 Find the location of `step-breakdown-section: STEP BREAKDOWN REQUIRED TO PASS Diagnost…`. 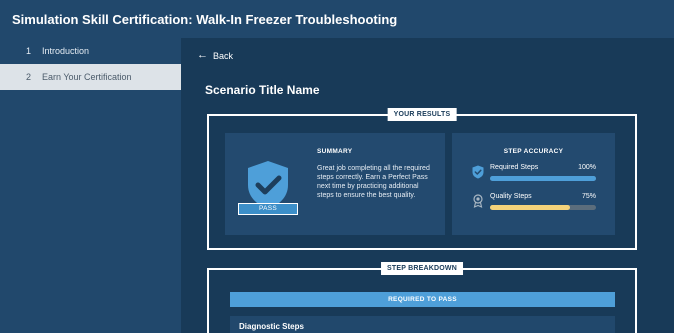

step-breakdown-section: STEP BREAKDOWN REQUIRED TO PASS Diagnost… is located at coordinates (422, 297).